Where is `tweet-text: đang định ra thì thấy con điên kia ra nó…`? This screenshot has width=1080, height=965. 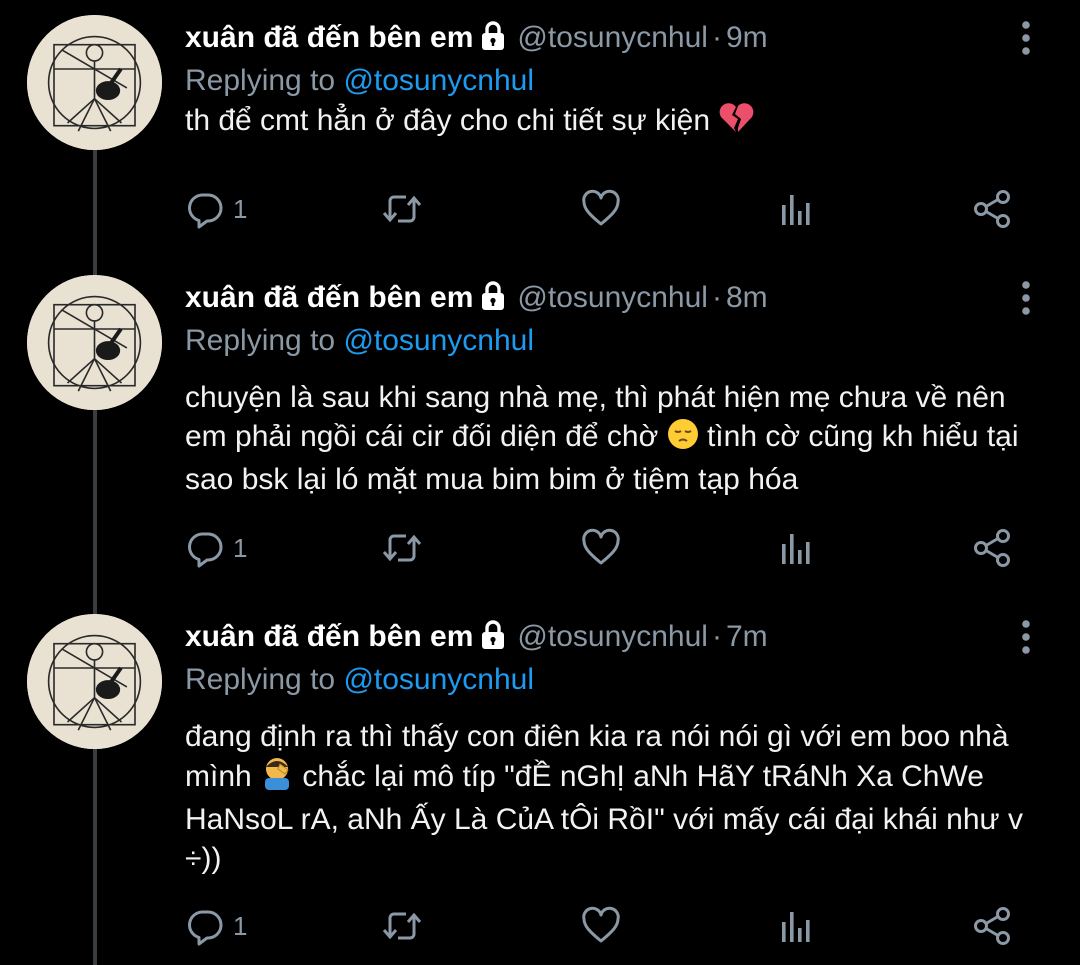
tweet-text: đang định ra thì thấy con điên kia ra nó… is located at coordinates (607, 797).